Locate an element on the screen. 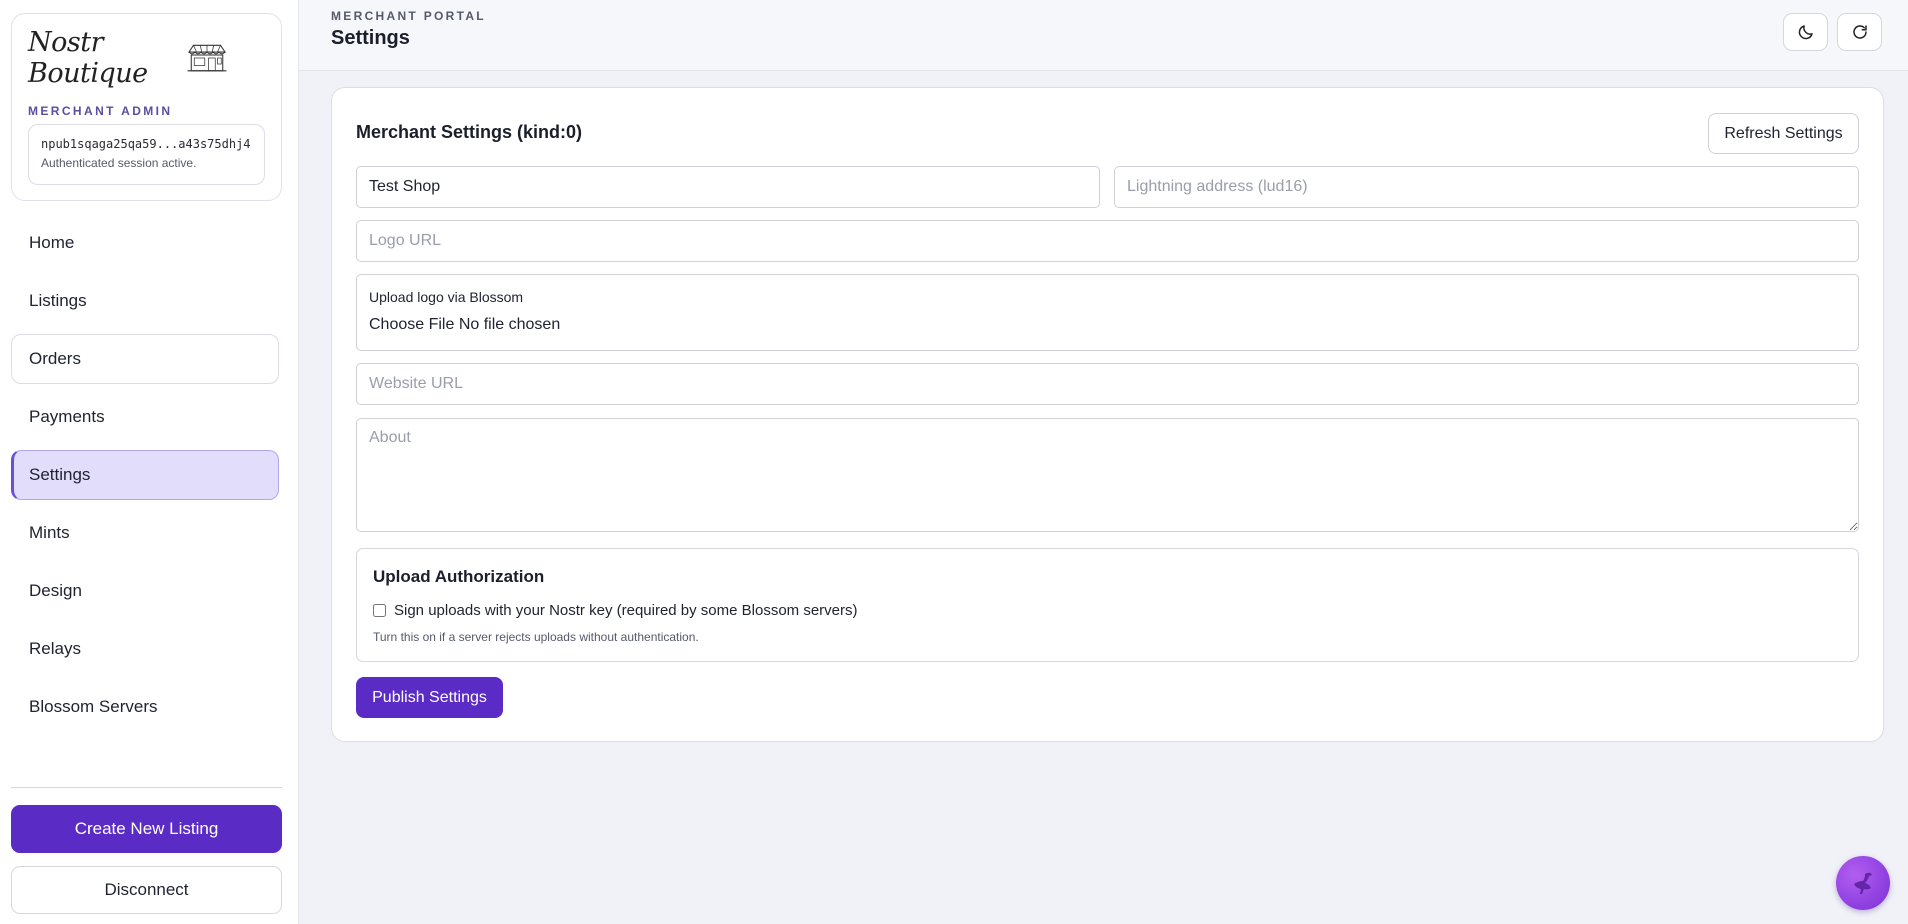 The image size is (1908, 924). sidebar-item-orders: Orders is located at coordinates (145, 359).